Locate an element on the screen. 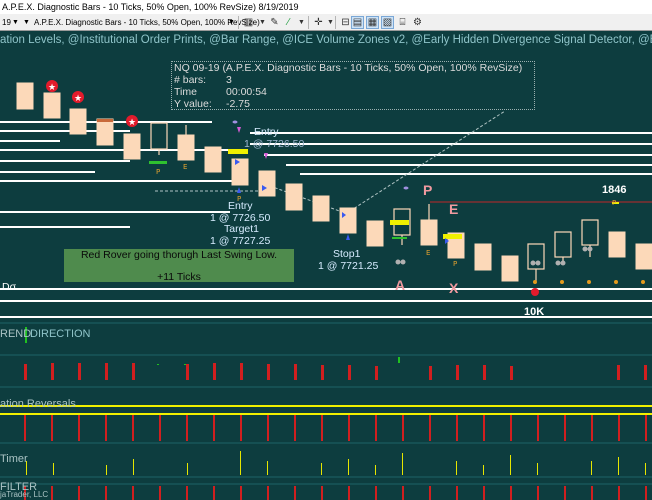 The image size is (652, 500). instrument-dropdown-icon: ▼ is located at coordinates (15, 22).